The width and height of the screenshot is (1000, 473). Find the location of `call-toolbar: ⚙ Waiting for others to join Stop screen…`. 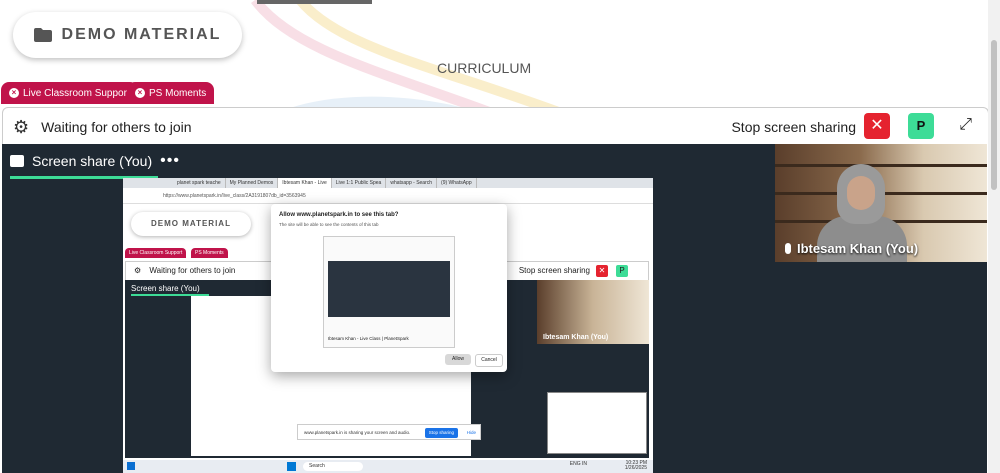

call-toolbar: ⚙ Waiting for others to join Stop screen… is located at coordinates (495, 126).